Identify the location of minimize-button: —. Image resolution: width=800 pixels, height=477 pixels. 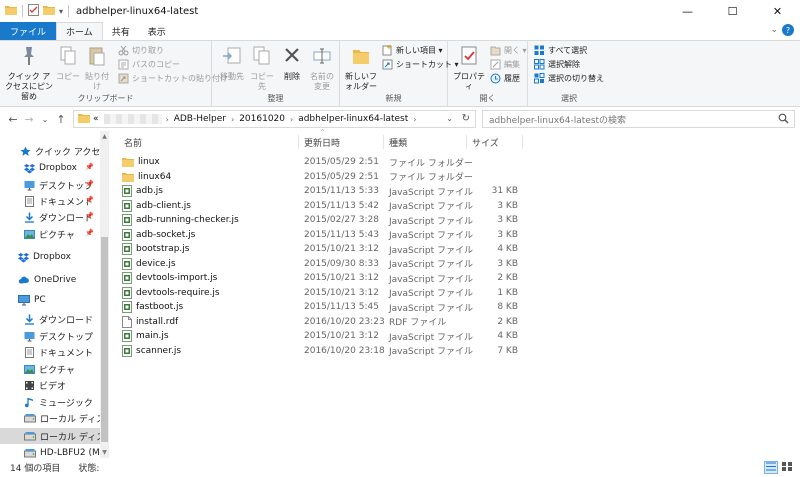
(687, 11).